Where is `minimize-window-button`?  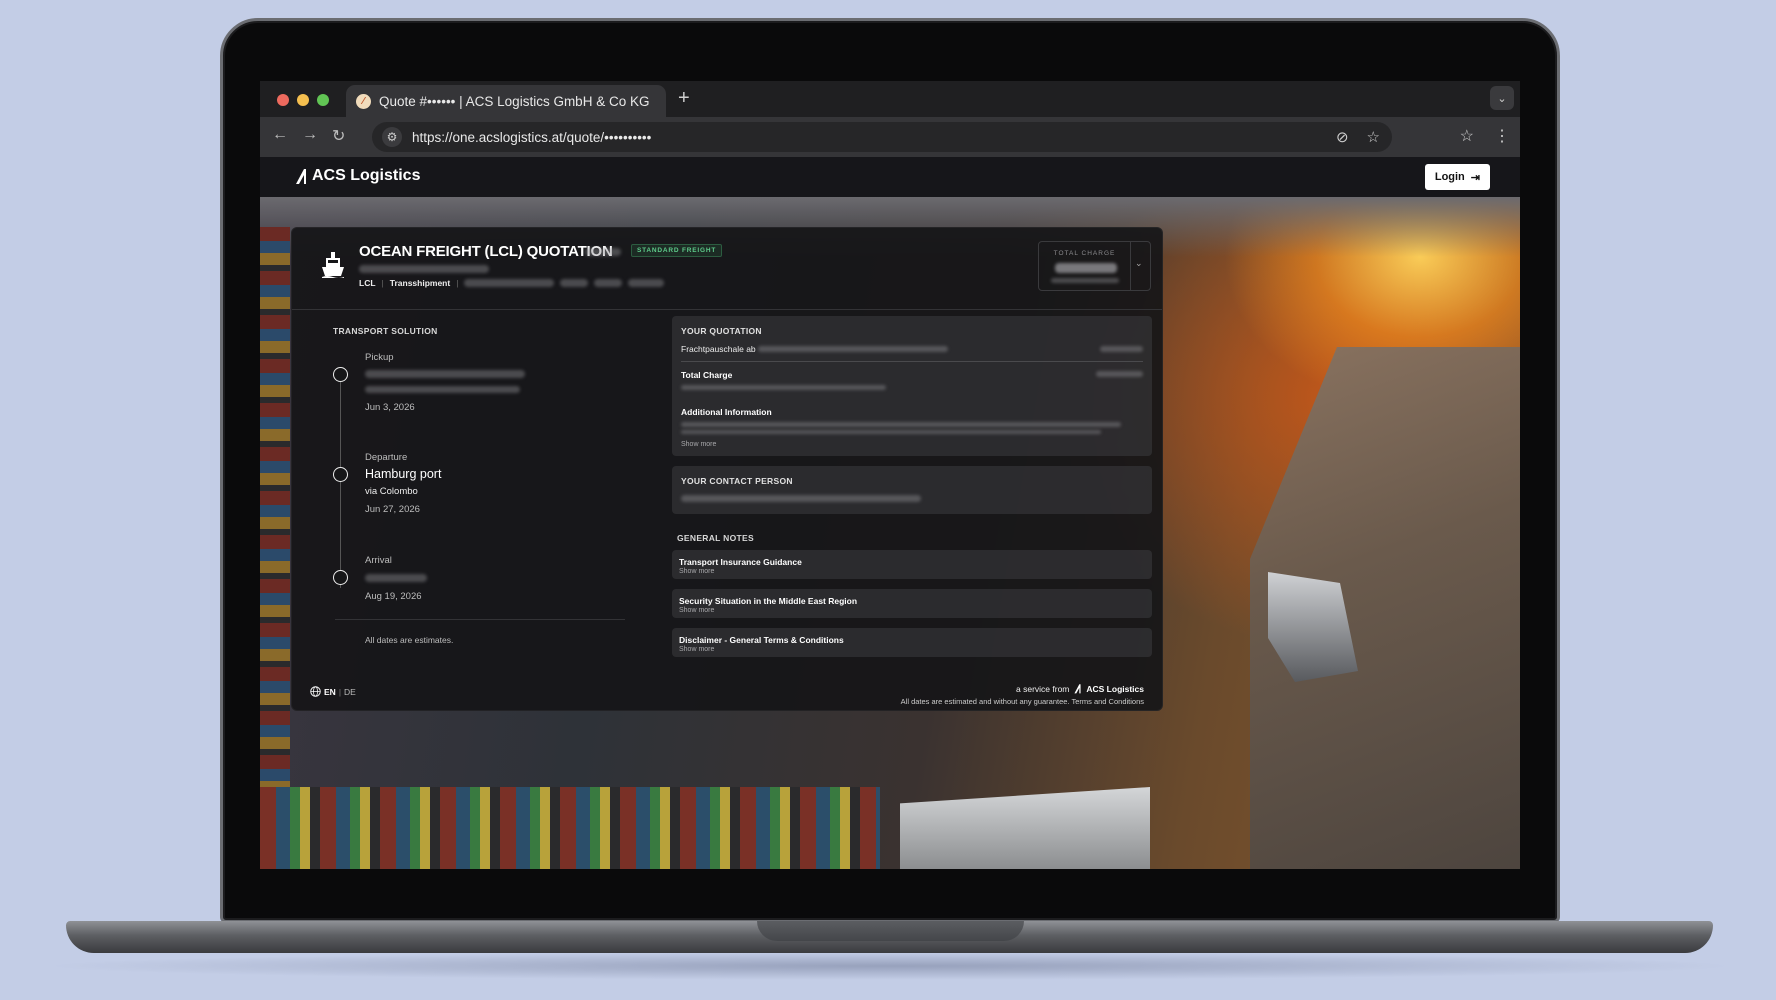 minimize-window-button is located at coordinates (303, 100).